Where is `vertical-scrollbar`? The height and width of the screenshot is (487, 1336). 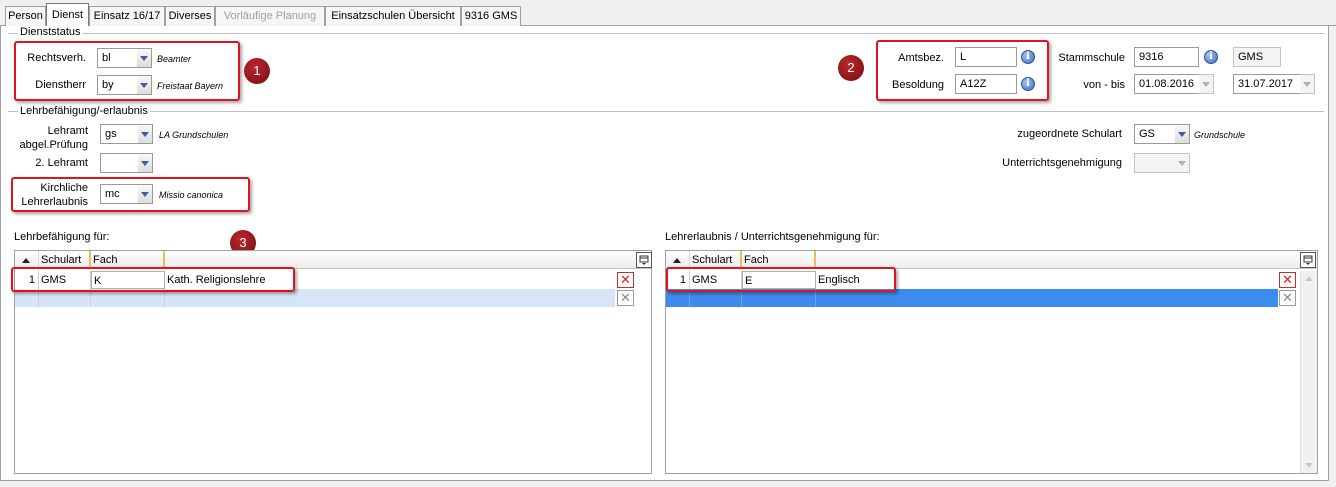 vertical-scrollbar is located at coordinates (1308, 372).